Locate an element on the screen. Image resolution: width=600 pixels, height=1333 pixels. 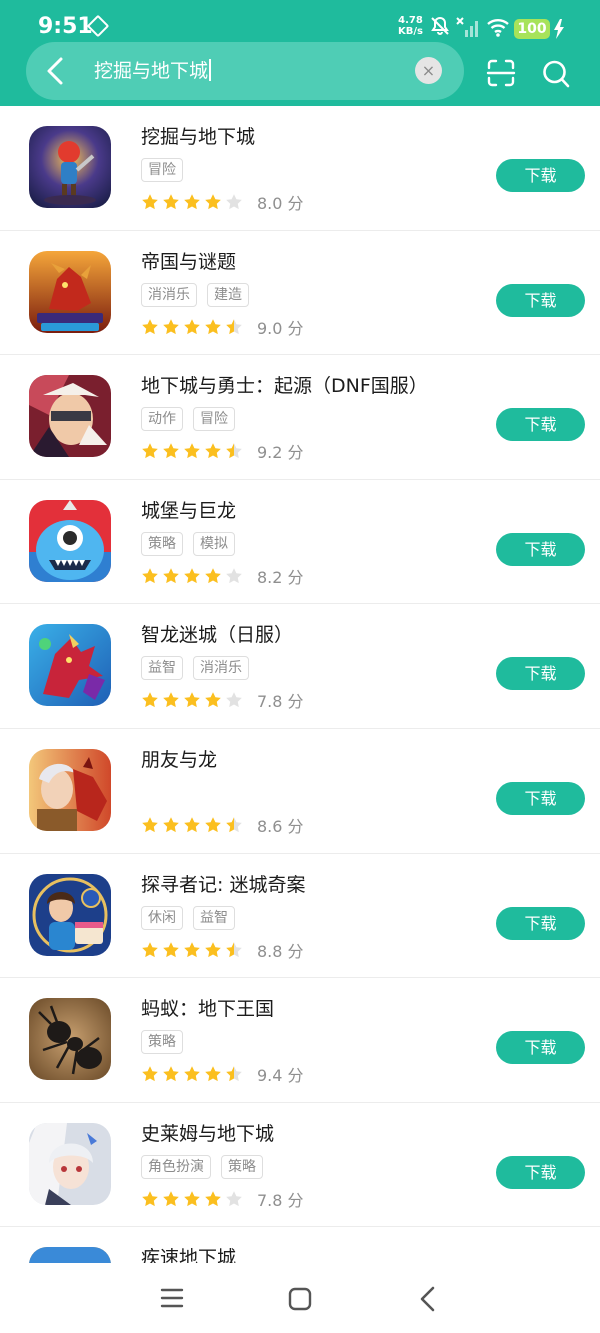
app-name: 城堡与巨龙 is located at coordinates (188, 509).